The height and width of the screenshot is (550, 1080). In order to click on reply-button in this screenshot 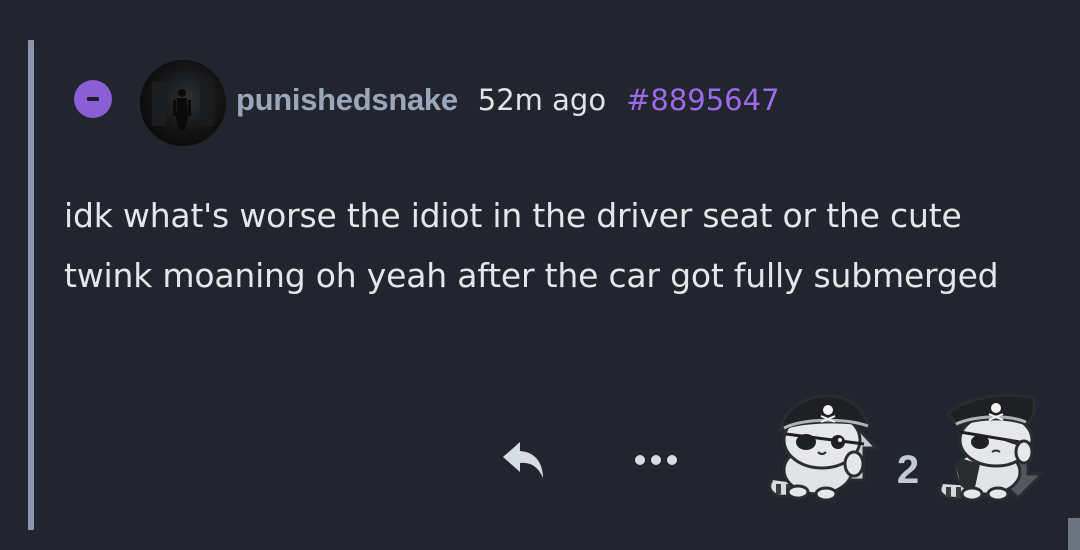, I will do `click(525, 461)`.